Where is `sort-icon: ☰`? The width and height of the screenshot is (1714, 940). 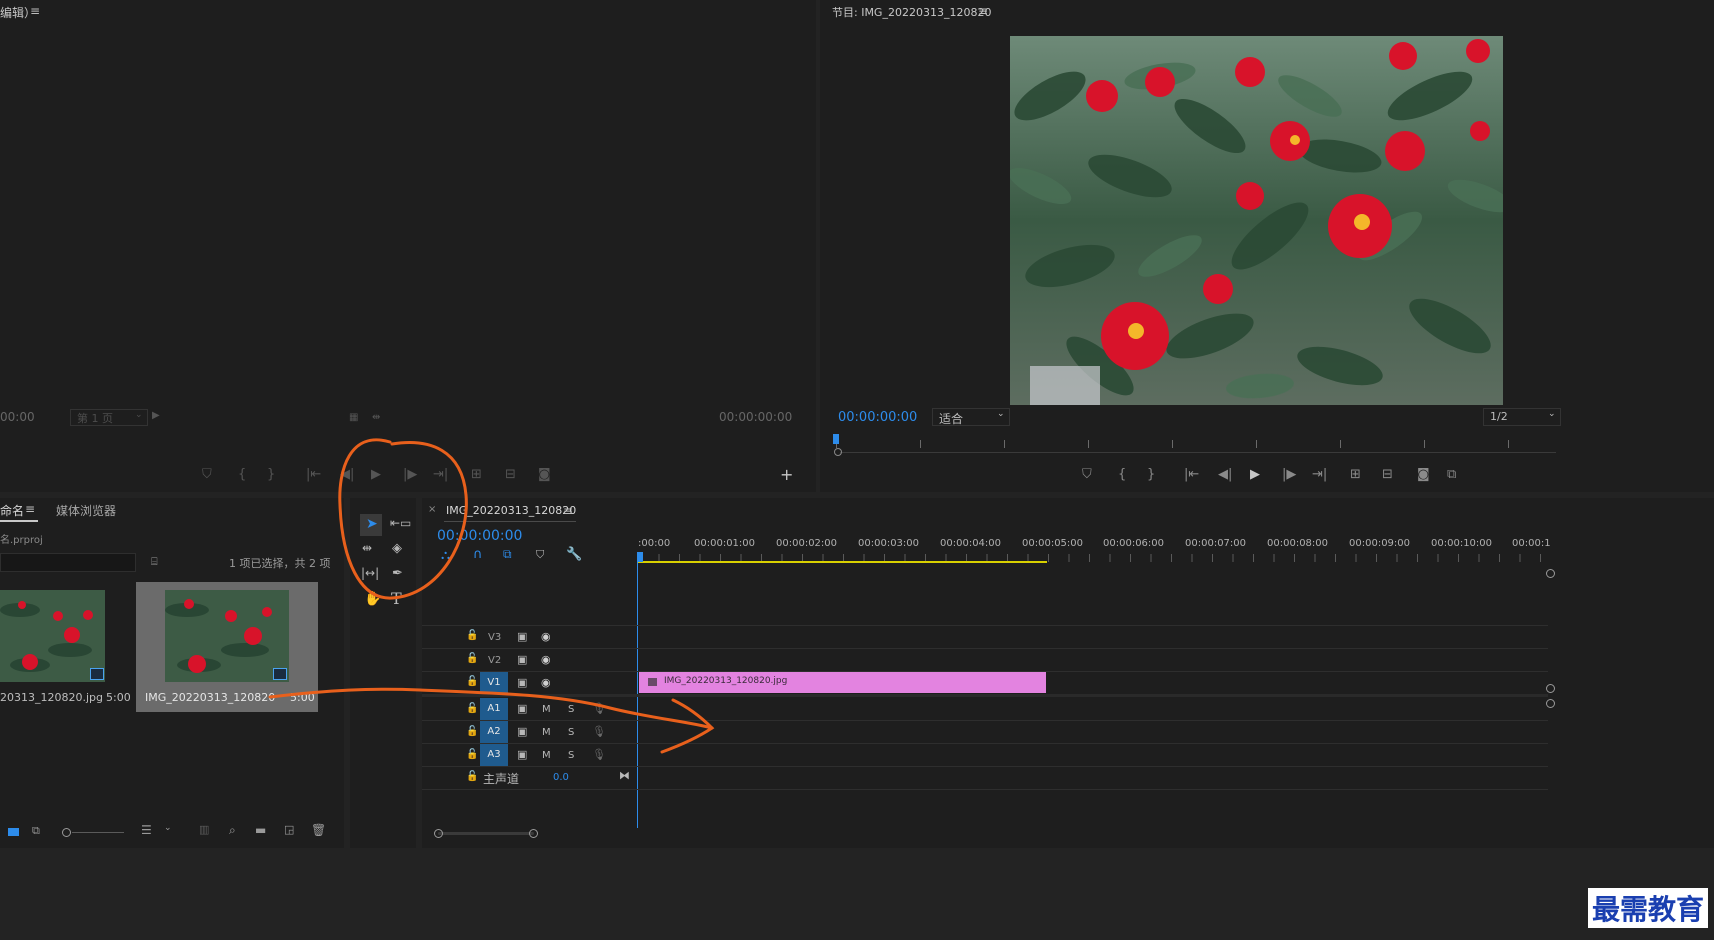
sort-icon: ☰ is located at coordinates (146, 830).